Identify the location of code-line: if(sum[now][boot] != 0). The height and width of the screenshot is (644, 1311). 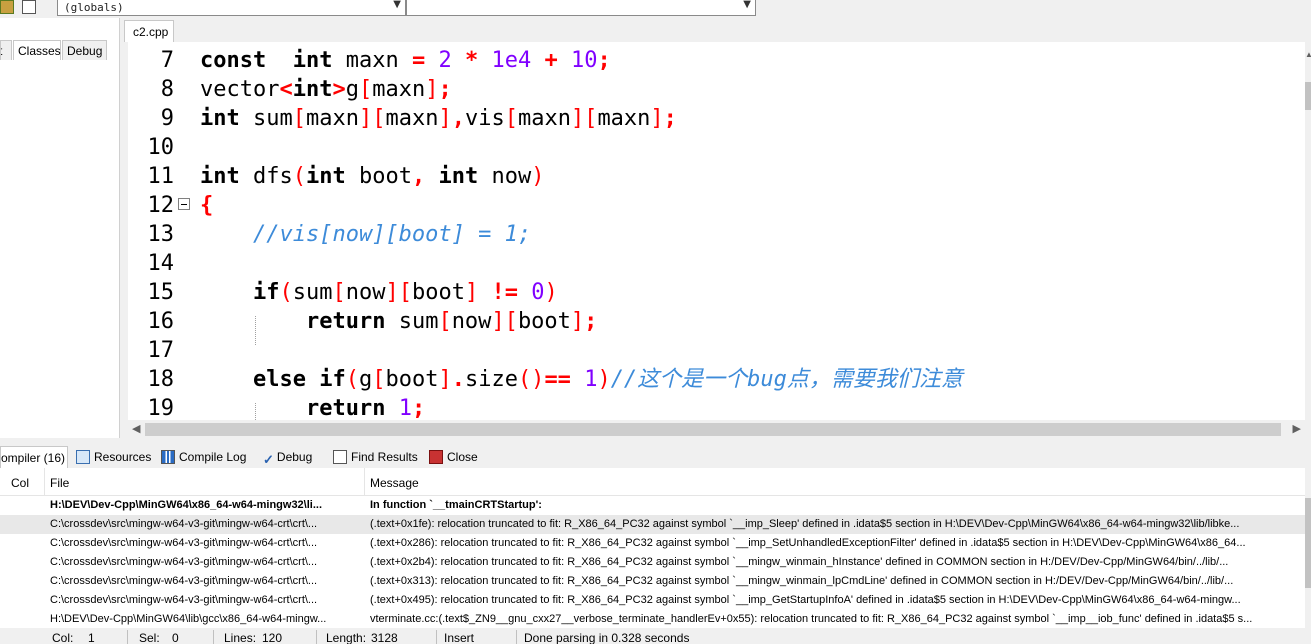
(405, 292).